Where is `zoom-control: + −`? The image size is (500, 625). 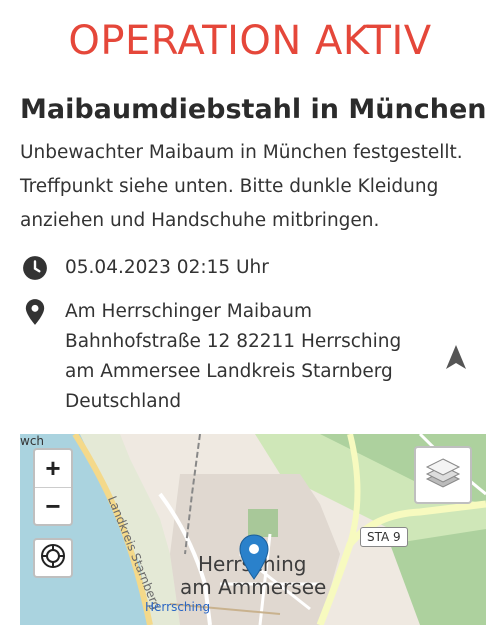
zoom-control: + − is located at coordinates (53, 487).